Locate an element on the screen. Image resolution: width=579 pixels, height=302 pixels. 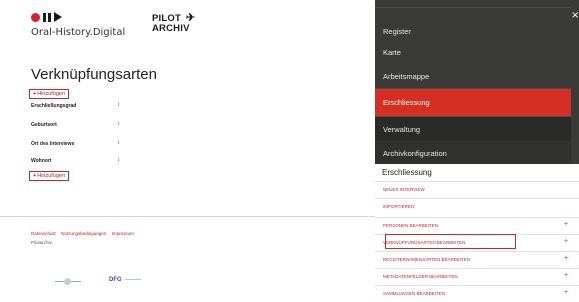
footer-divider is located at coordinates (187, 216).